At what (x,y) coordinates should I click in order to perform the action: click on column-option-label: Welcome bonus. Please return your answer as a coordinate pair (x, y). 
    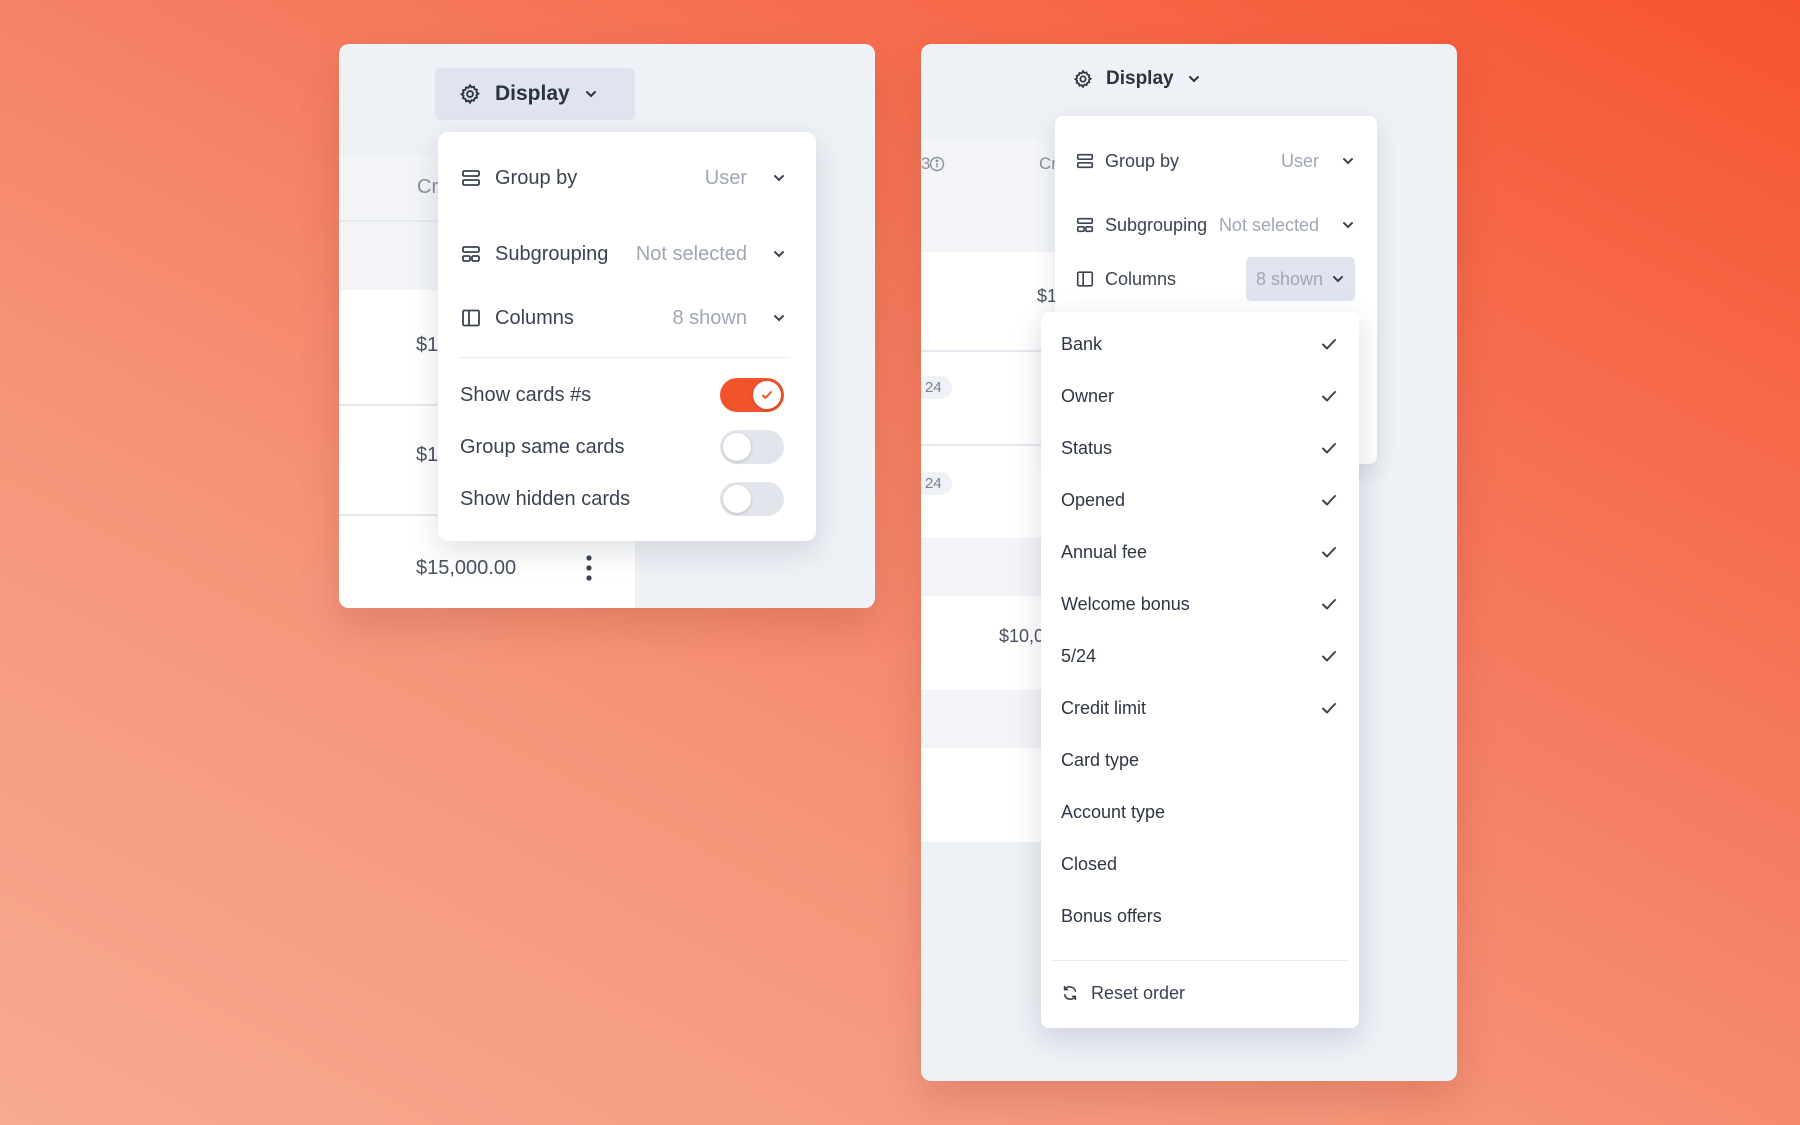
    Looking at the image, I should click on (1125, 603).